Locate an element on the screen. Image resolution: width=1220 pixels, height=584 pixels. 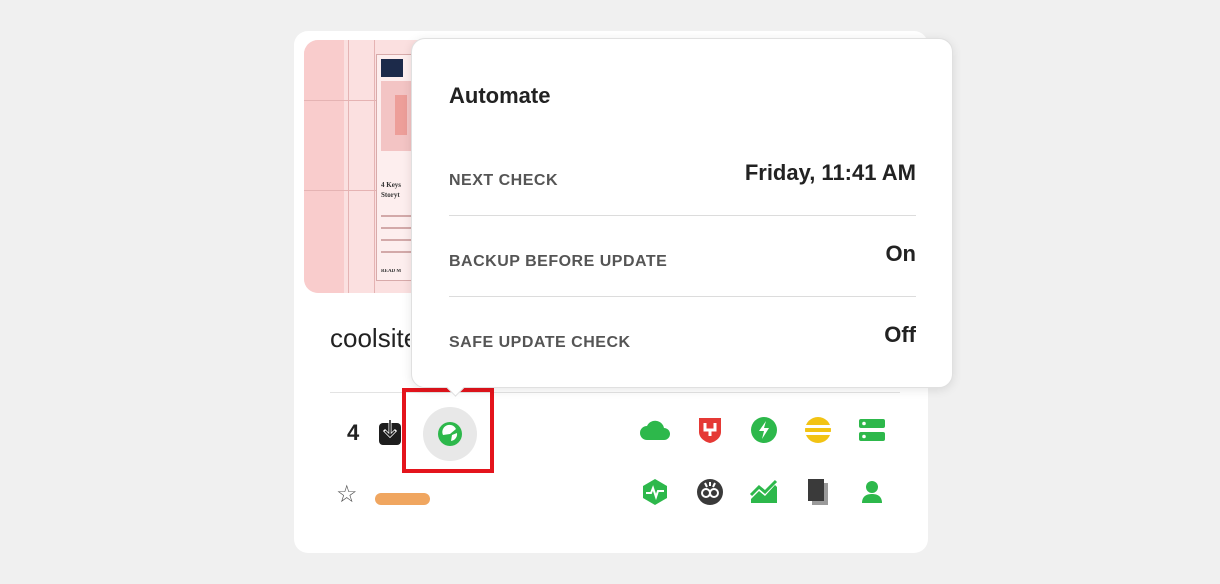
equal-circle-icon is located at coordinates (818, 430).